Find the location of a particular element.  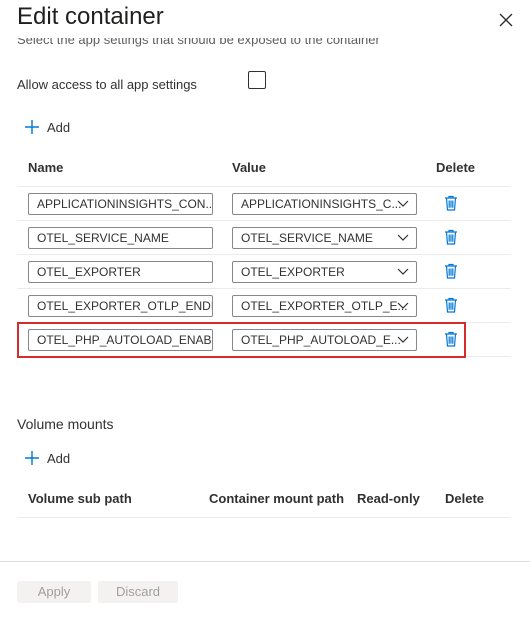

header-volume-sub-path: Volume sub path is located at coordinates (80, 498).